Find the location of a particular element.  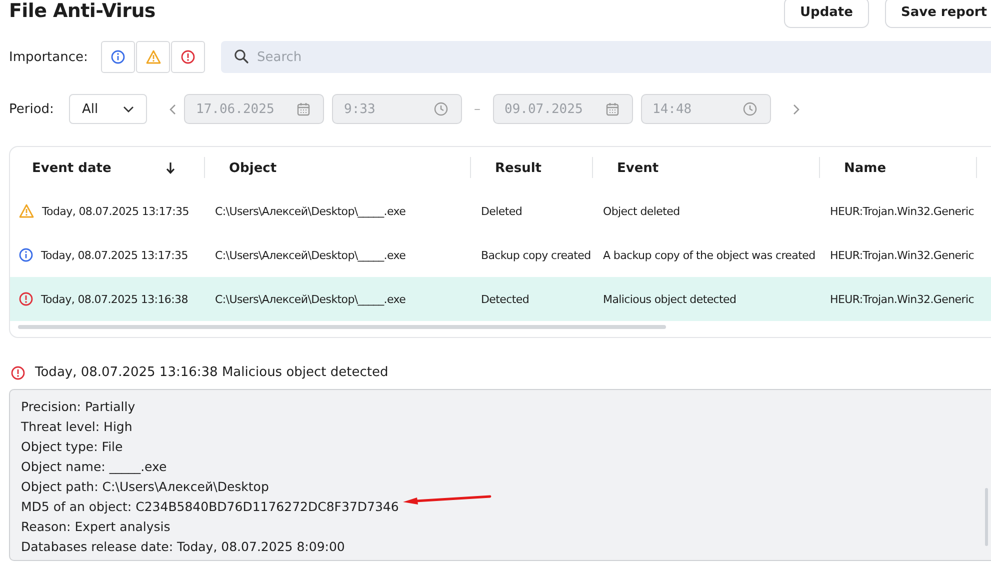

detail-line: Databases release date: Today, 08.07.2025 8:09:00 is located at coordinates (183, 547).